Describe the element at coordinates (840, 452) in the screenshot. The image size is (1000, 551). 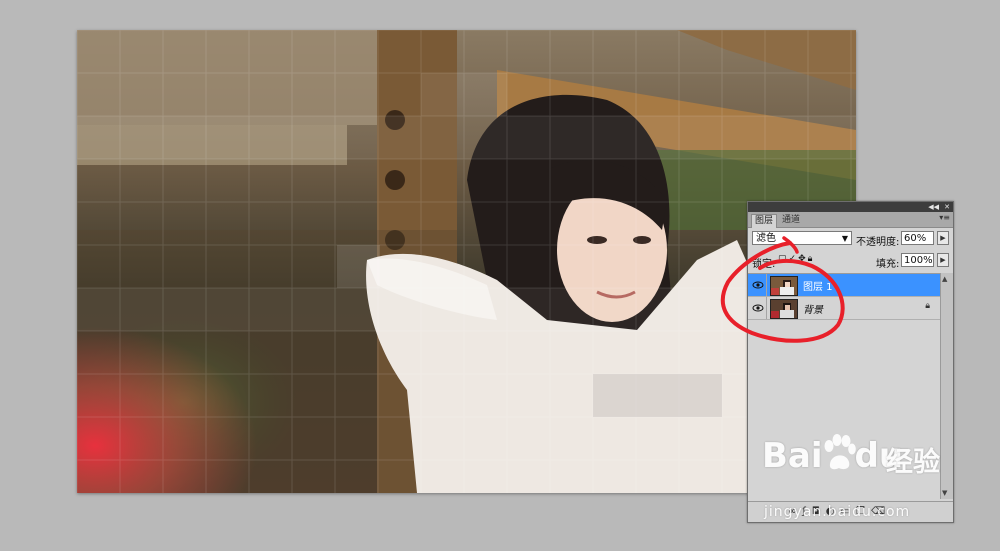
I see `paw-icon` at that location.